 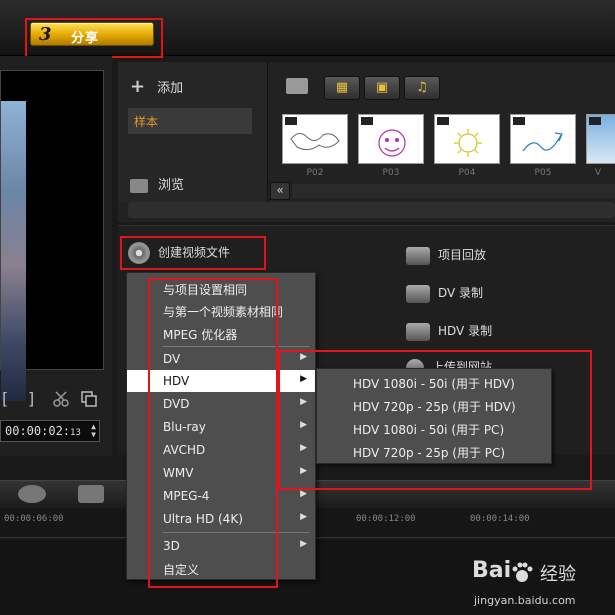 I want to click on browse-button: 浏览, so click(x=157, y=183).